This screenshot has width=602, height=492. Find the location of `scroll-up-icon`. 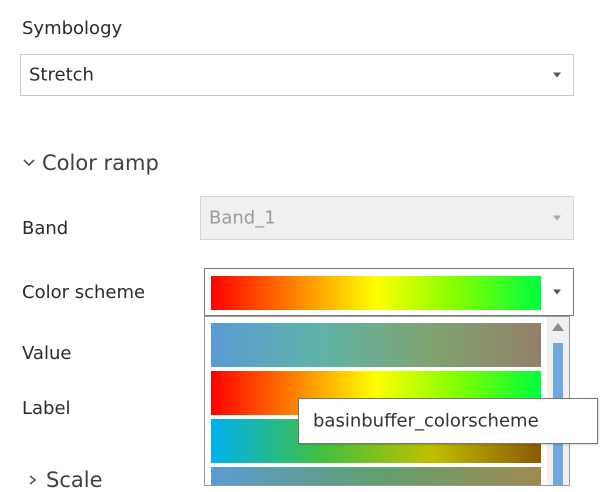

scroll-up-icon is located at coordinates (558, 327).